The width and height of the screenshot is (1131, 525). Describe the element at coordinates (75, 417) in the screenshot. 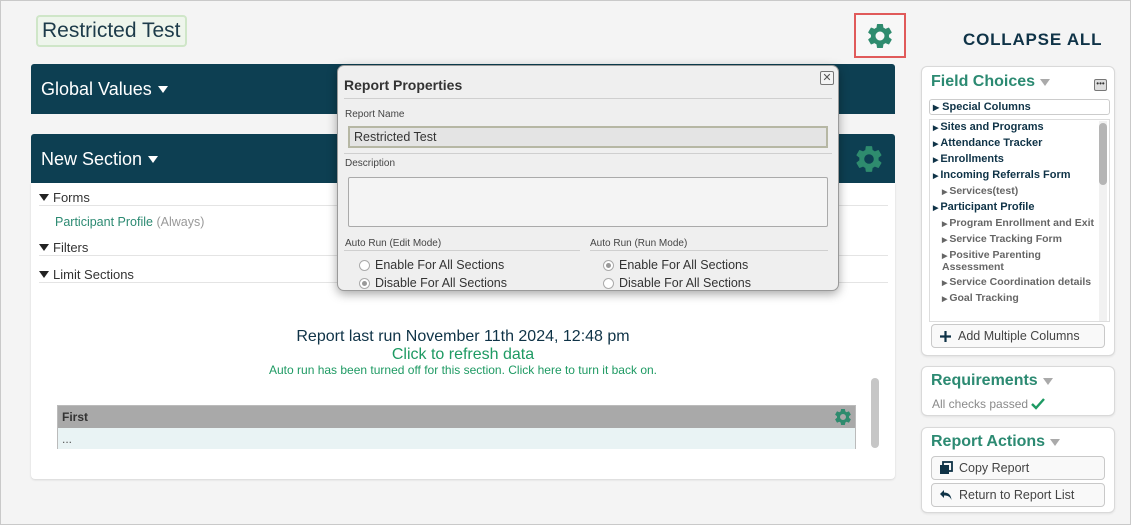

I see `column-header-first: First` at that location.